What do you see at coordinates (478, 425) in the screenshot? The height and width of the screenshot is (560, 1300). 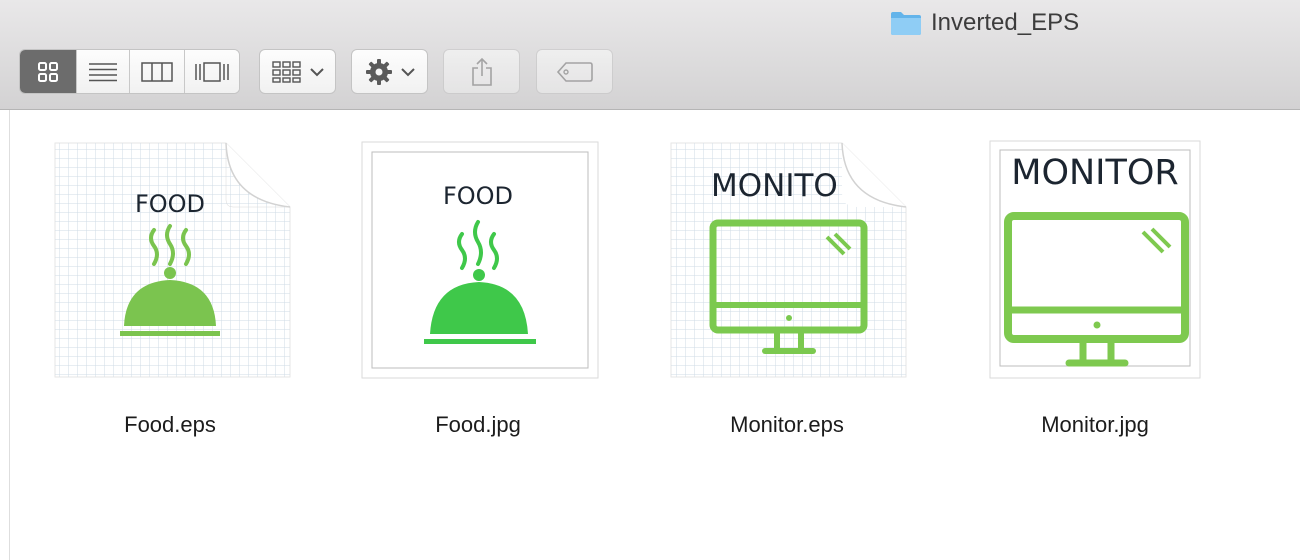 I see `file-name: Food.jpg` at bounding box center [478, 425].